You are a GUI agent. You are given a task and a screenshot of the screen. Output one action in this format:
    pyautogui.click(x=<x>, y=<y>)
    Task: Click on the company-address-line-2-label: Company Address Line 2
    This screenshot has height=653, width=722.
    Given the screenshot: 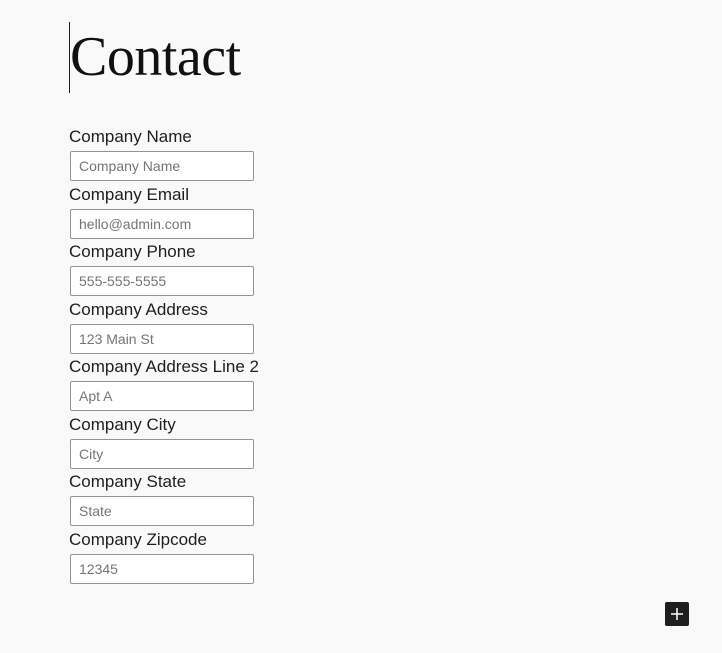 What is the action you would take?
    pyautogui.click(x=164, y=366)
    